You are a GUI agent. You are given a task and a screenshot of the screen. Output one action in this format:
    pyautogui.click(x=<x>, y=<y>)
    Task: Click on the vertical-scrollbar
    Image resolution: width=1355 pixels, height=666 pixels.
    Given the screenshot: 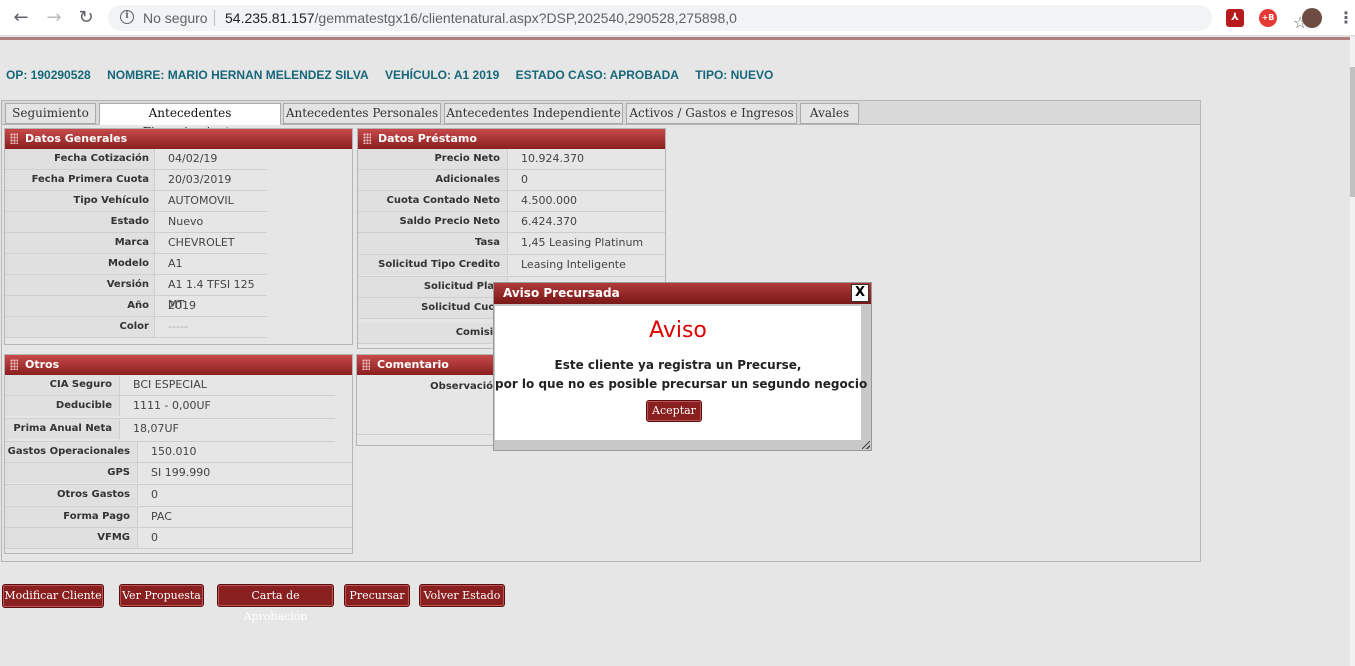 What is the action you would take?
    pyautogui.click(x=1352, y=351)
    